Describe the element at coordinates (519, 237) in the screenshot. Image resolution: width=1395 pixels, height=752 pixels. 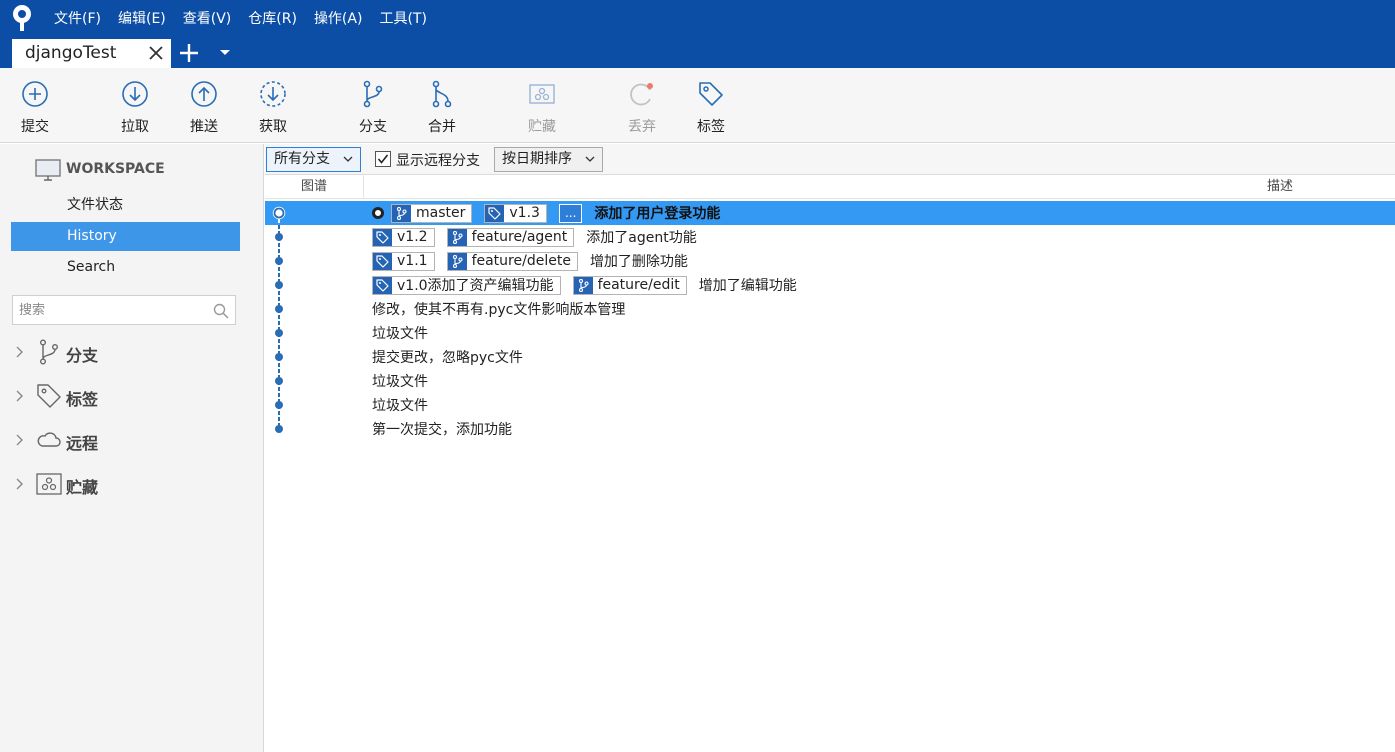
I see `ref-name: feature/agent` at that location.